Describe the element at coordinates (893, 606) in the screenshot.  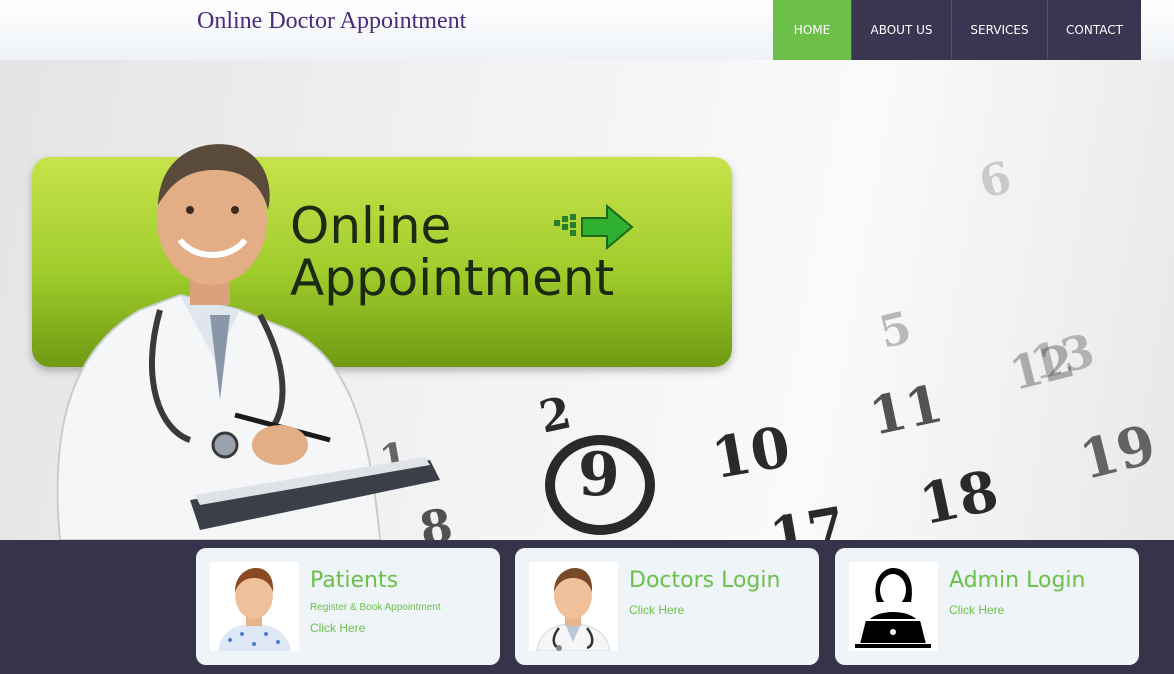
I see `admin-icon` at that location.